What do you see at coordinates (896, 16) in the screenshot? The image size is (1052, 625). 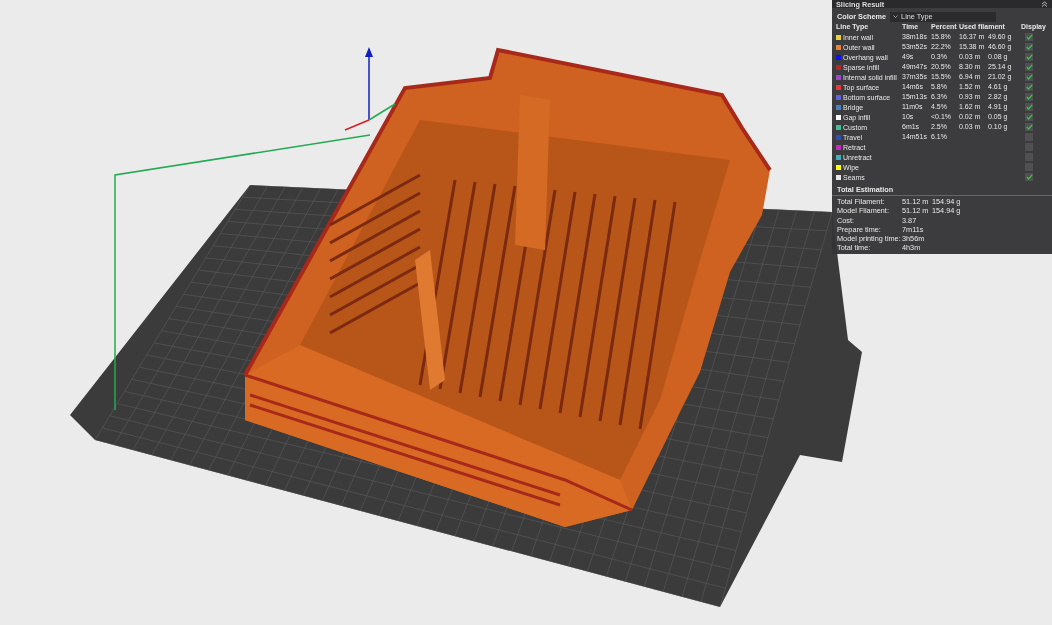 I see `chevron-icon` at bounding box center [896, 16].